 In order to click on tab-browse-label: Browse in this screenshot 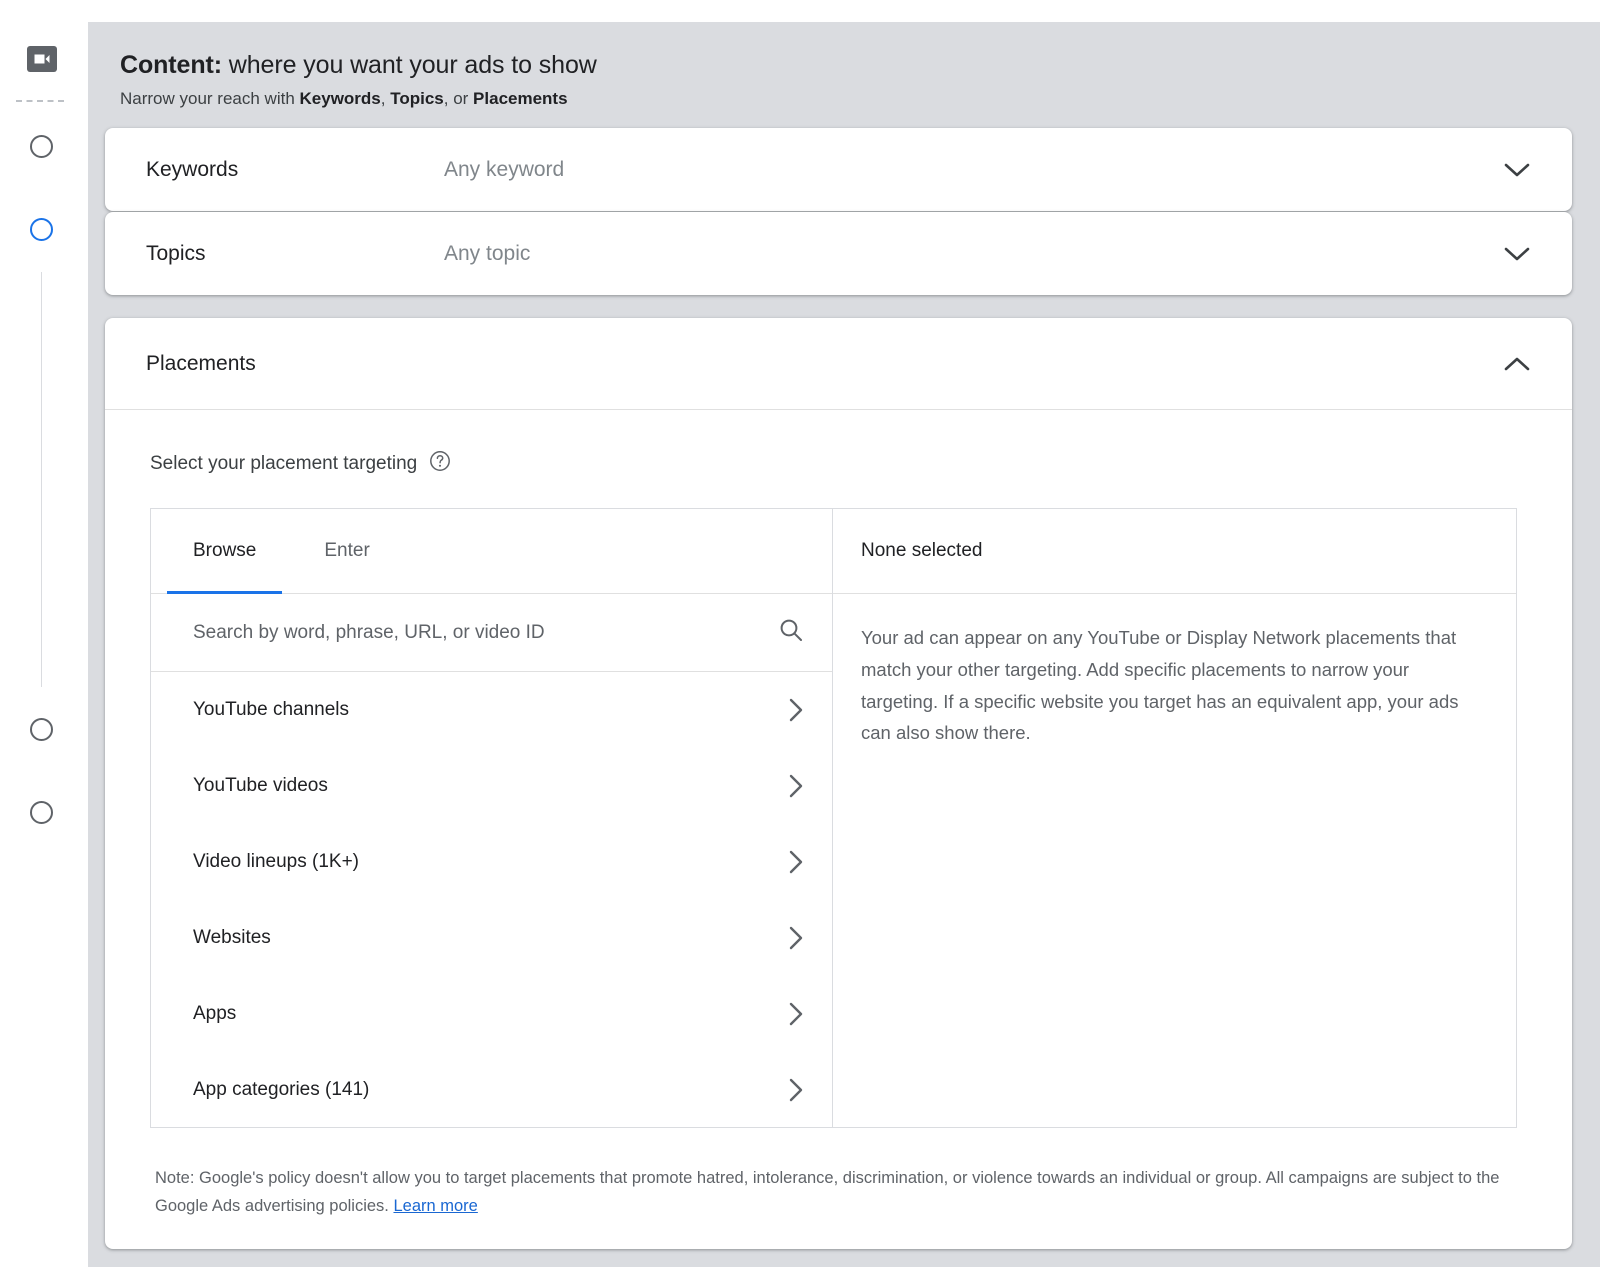, I will do `click(225, 550)`.